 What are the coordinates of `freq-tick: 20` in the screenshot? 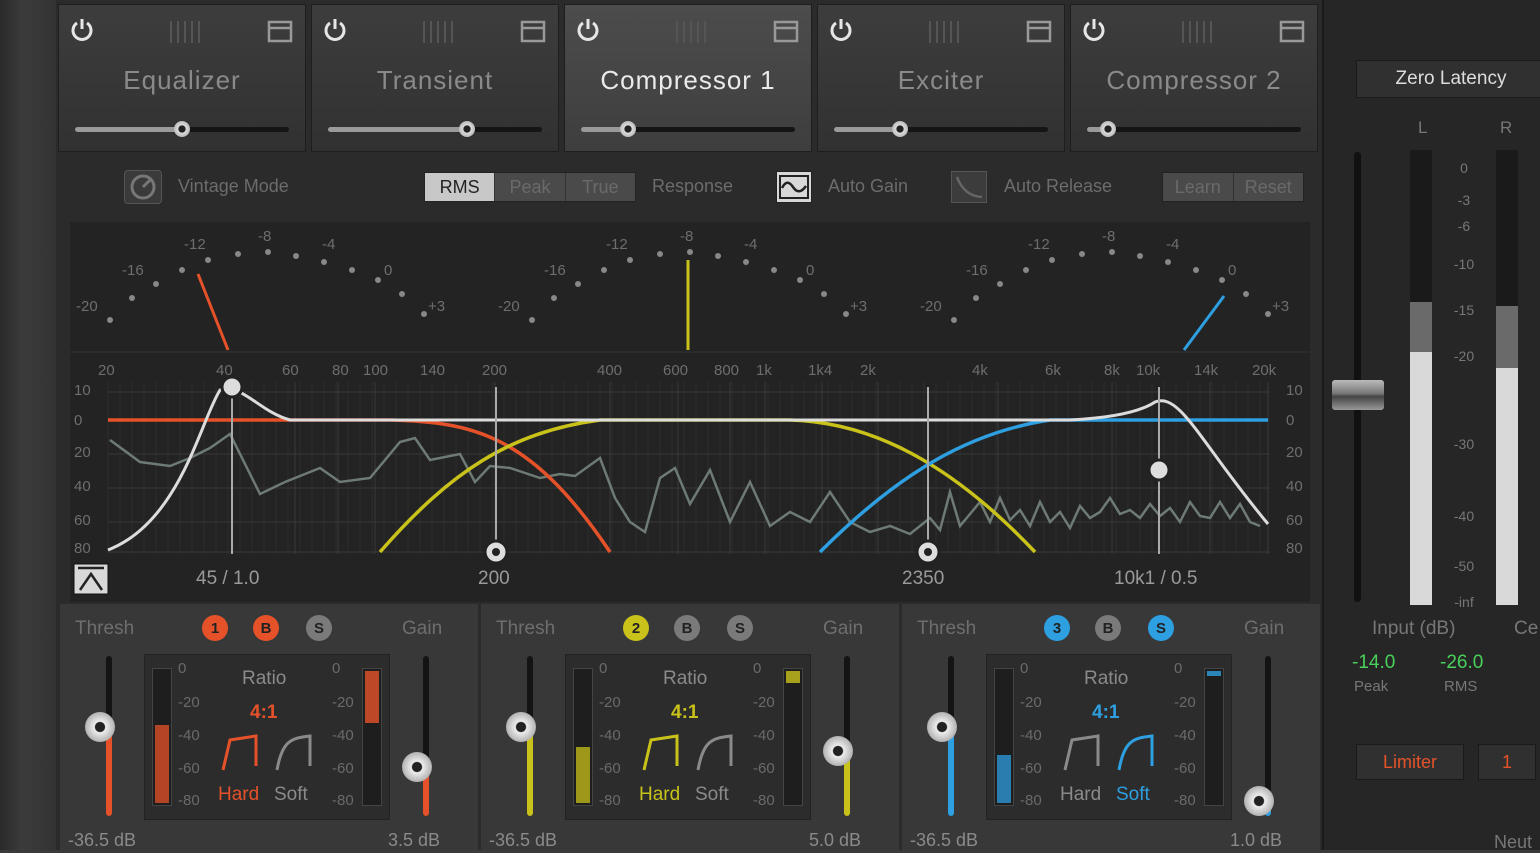 It's located at (106, 370).